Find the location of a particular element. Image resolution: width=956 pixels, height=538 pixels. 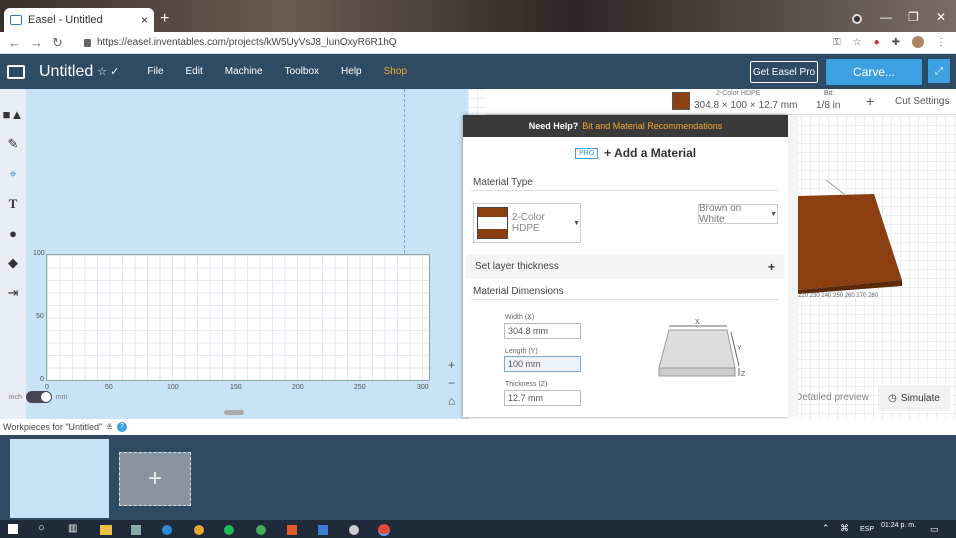

spotify-icon is located at coordinates (229, 530).